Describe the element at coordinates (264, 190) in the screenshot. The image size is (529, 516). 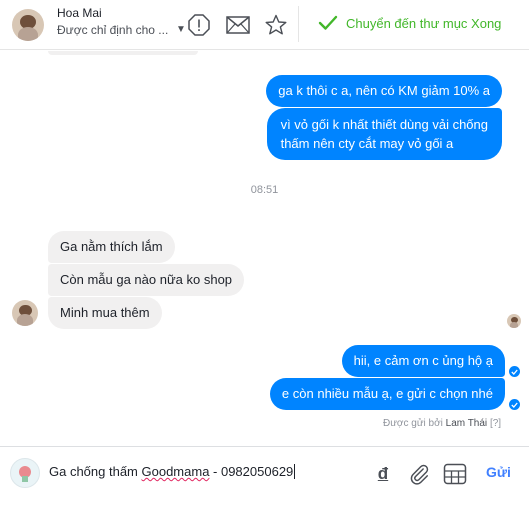
I see `message-timestamp: 08:51` at that location.